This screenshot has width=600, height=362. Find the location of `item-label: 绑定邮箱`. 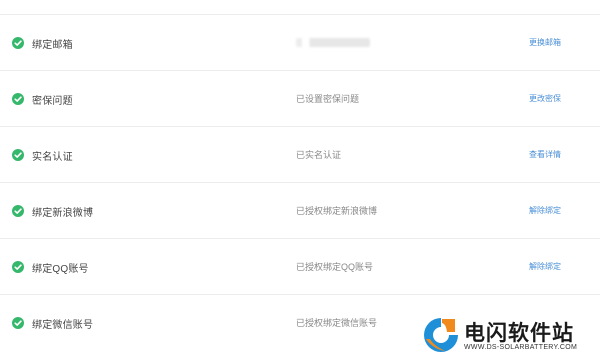

item-label: 绑定邮箱 is located at coordinates (52, 45).